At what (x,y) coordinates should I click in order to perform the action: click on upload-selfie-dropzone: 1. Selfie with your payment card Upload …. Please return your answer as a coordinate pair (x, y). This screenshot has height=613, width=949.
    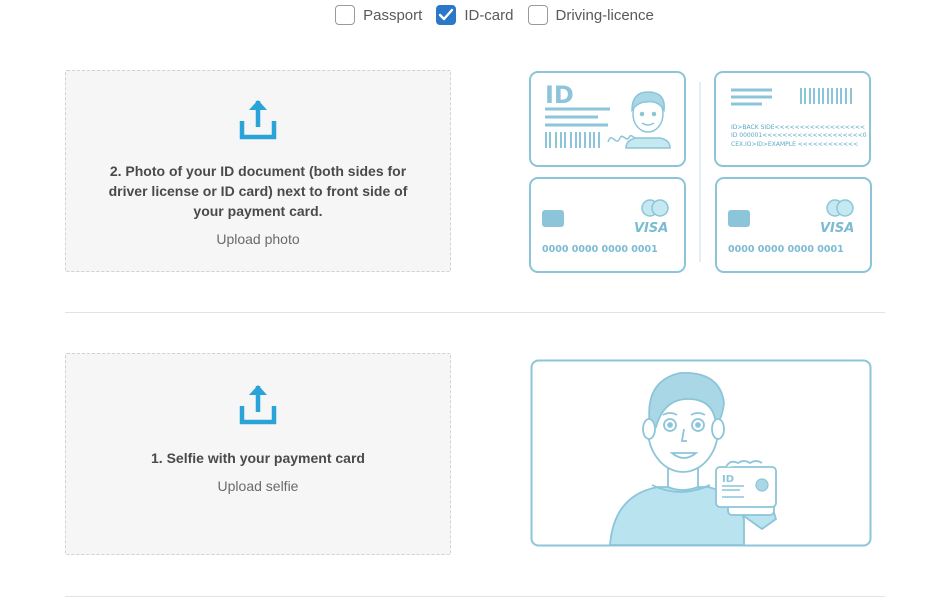
    Looking at the image, I should click on (258, 454).